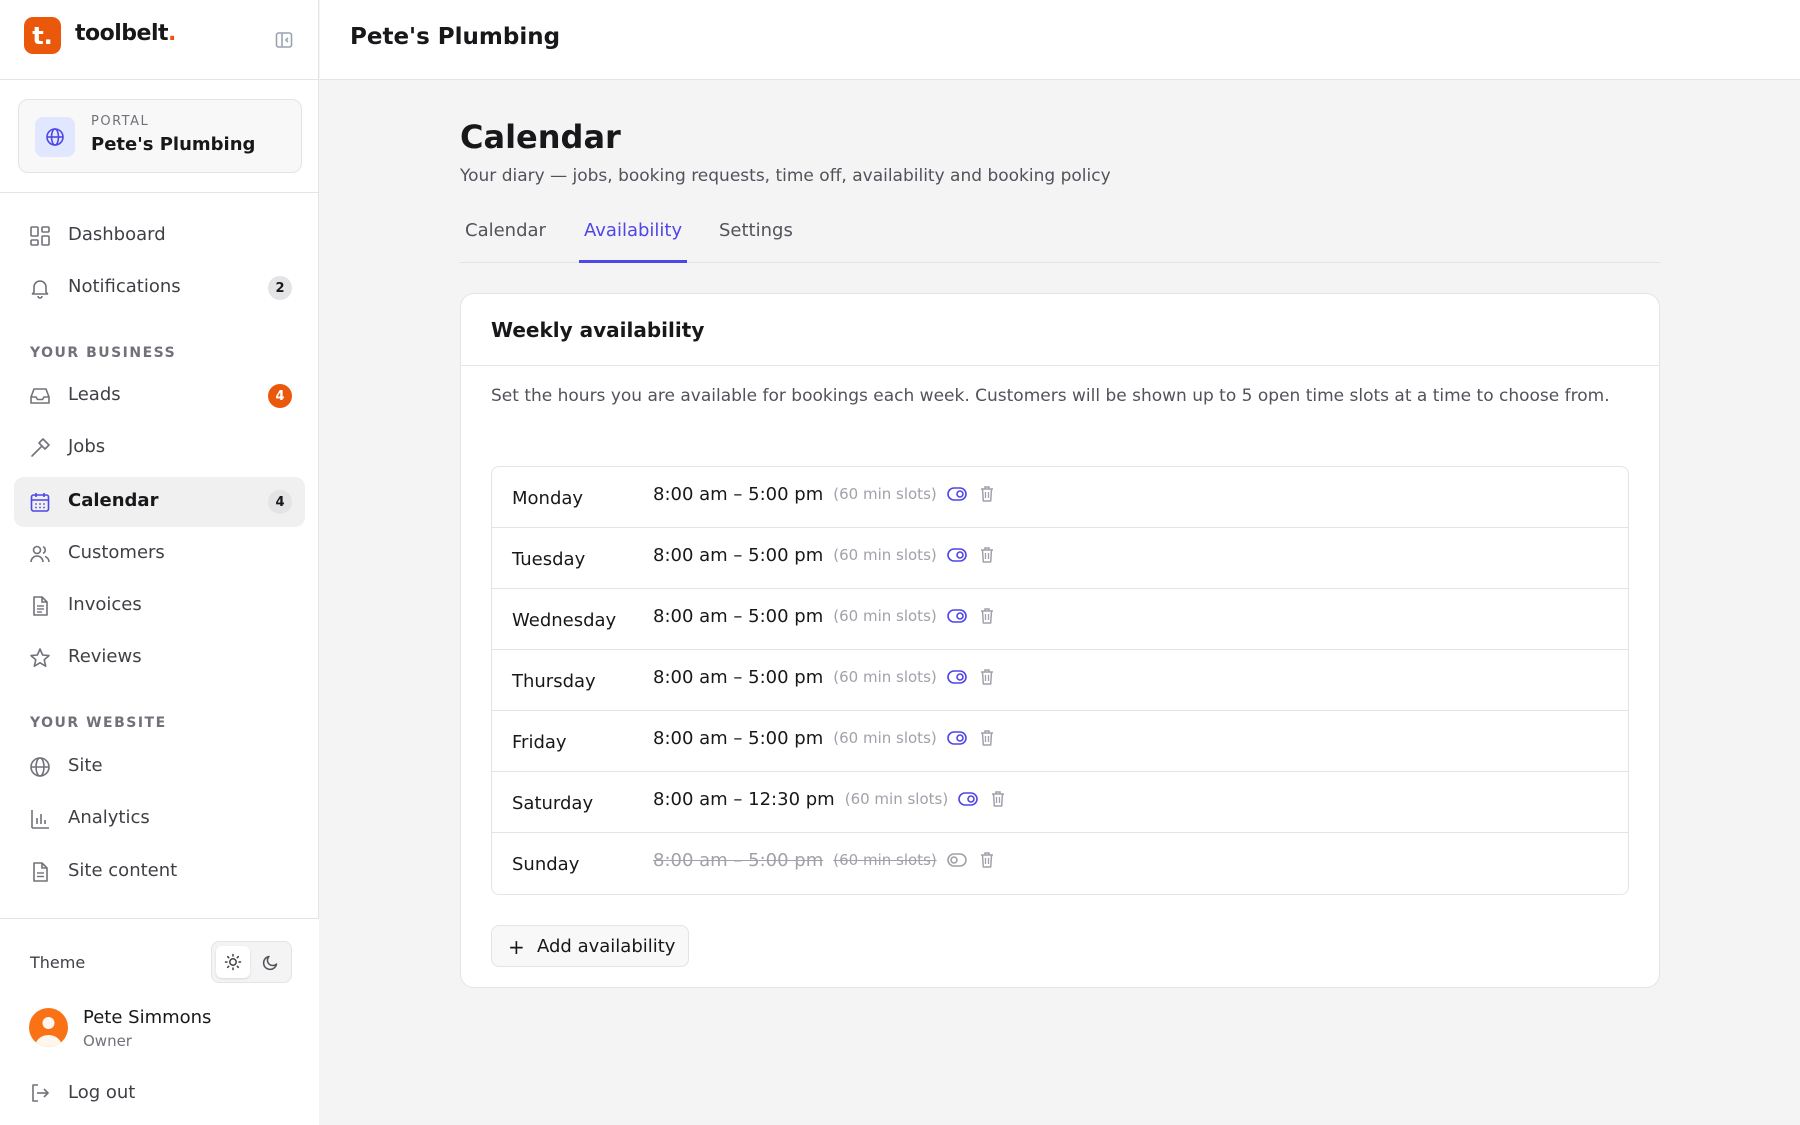  I want to click on availability-row: Wednesday 8:00 am – 5:00 pm (60 min slots), so click(1060, 619).